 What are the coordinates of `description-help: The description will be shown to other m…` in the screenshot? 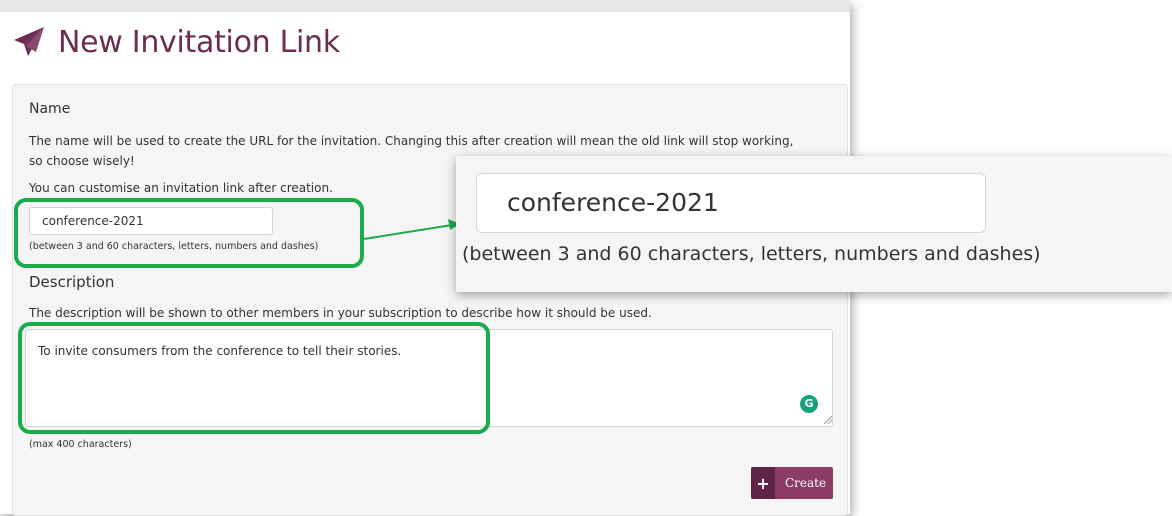 It's located at (340, 313).